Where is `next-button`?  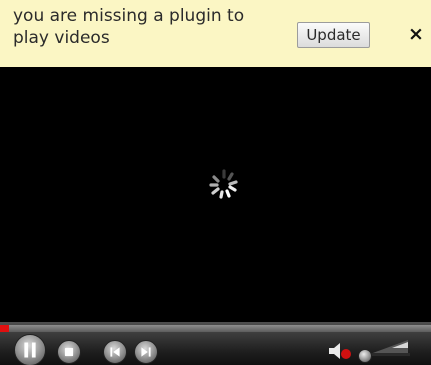
next-button is located at coordinates (146, 352).